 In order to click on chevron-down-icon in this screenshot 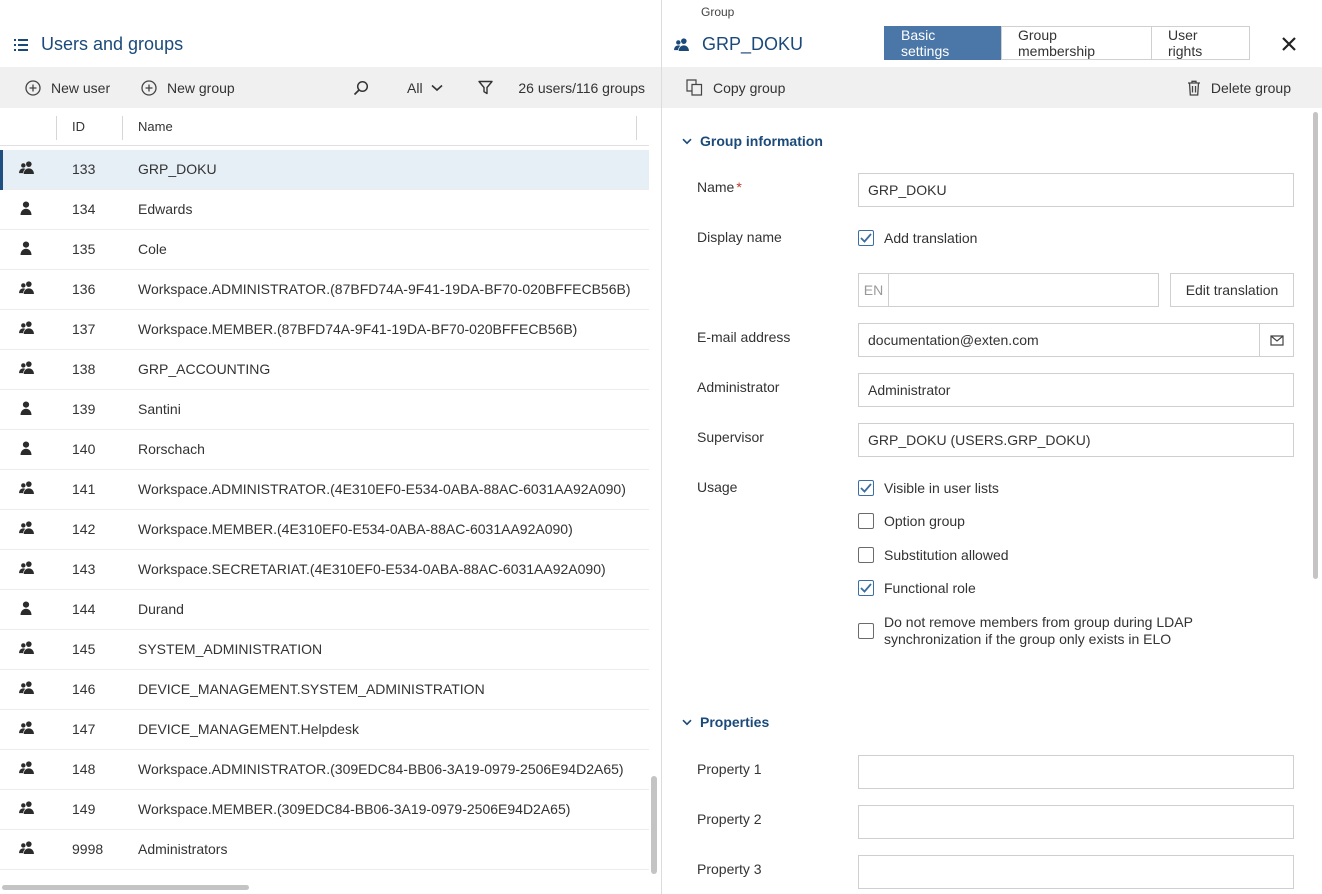, I will do `click(687, 141)`.